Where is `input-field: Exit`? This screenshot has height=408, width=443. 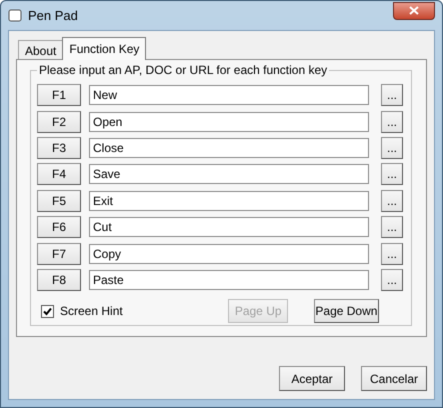
input-field: Exit is located at coordinates (229, 200).